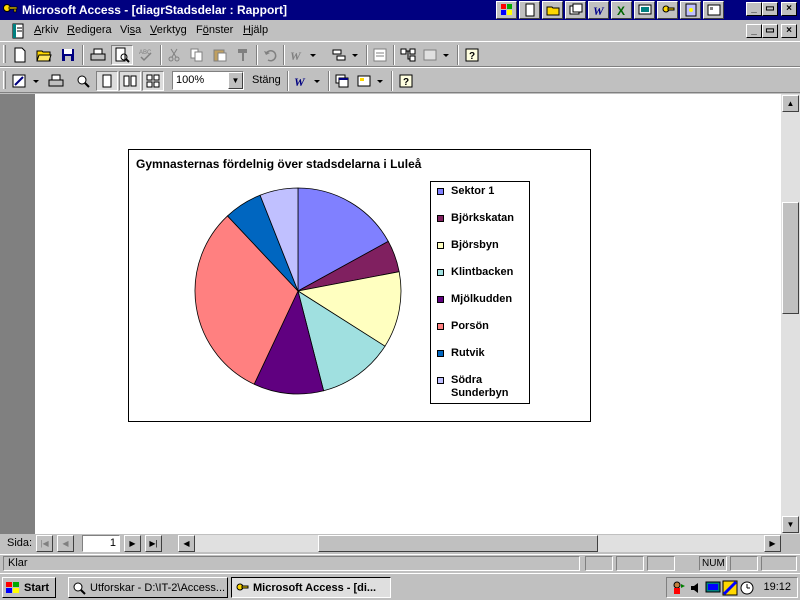 This screenshot has width=800, height=600. What do you see at coordinates (20, 543) in the screenshot?
I see `page-label: Sida:` at bounding box center [20, 543].